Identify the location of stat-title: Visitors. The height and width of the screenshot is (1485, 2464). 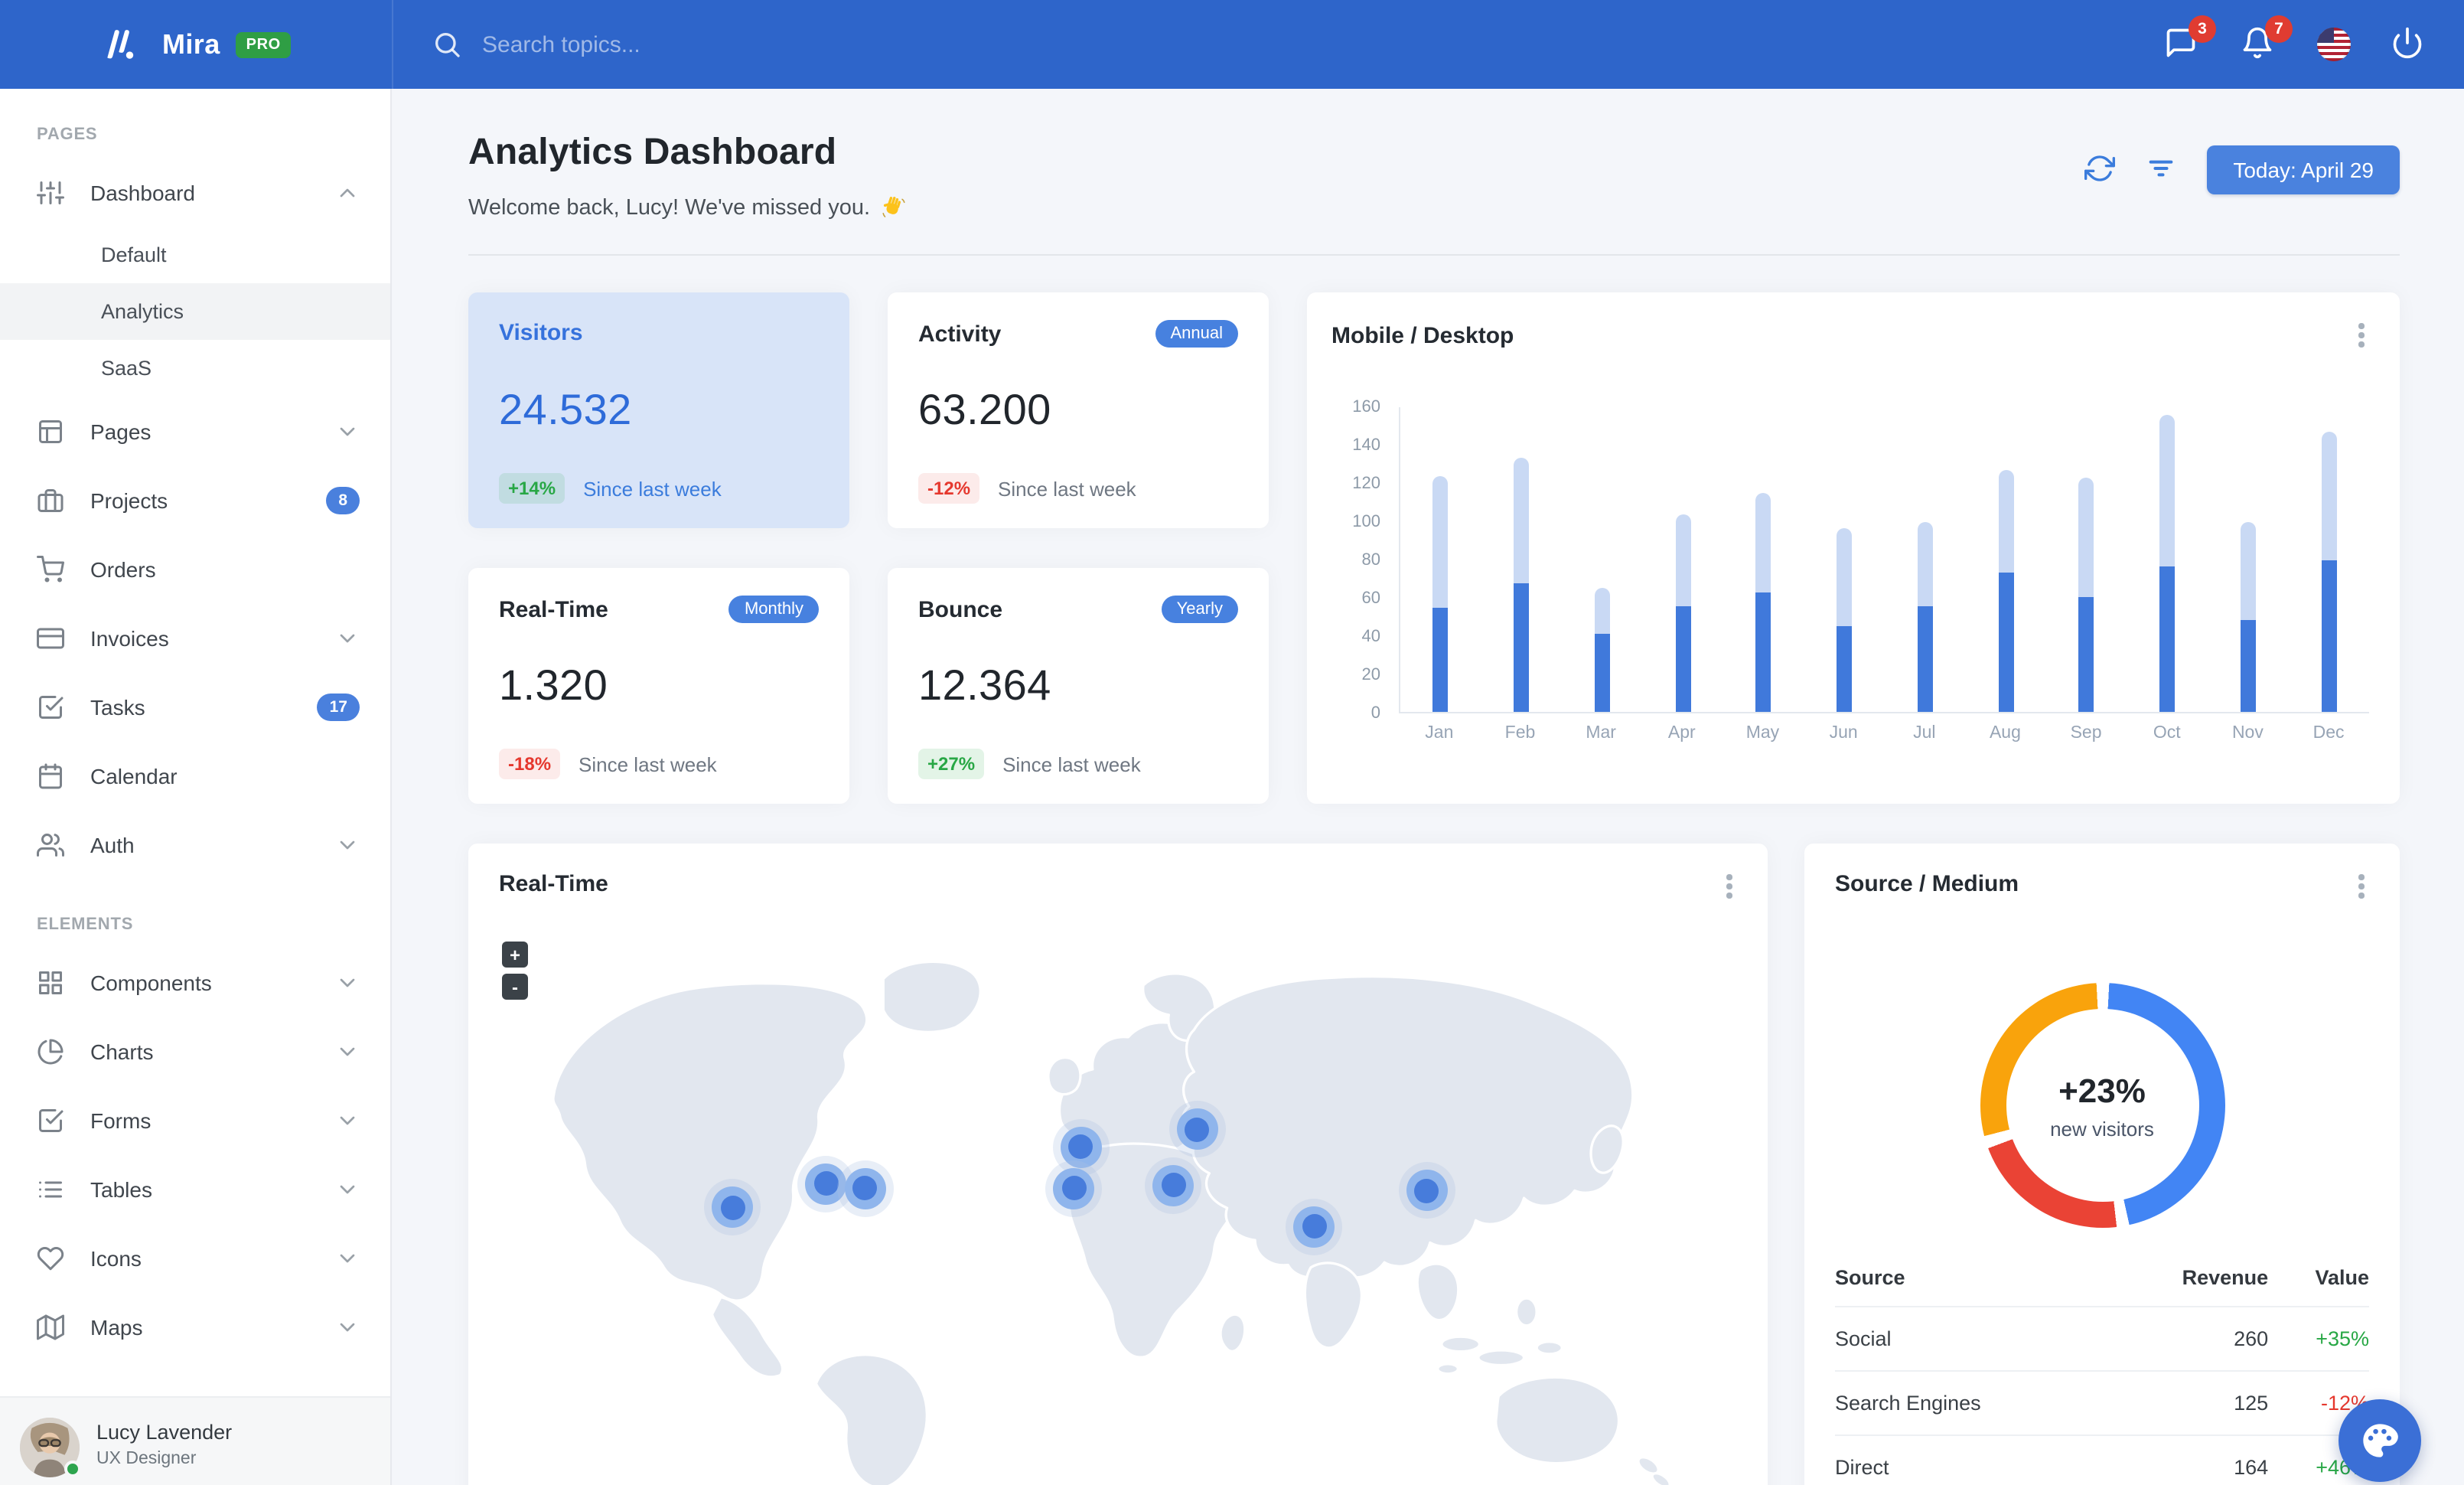
(541, 333).